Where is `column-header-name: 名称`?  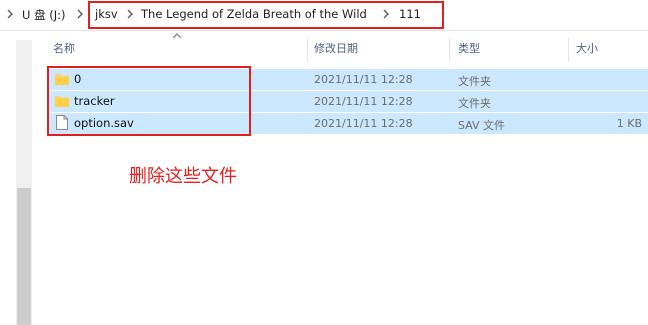 column-header-name: 名称 is located at coordinates (64, 51).